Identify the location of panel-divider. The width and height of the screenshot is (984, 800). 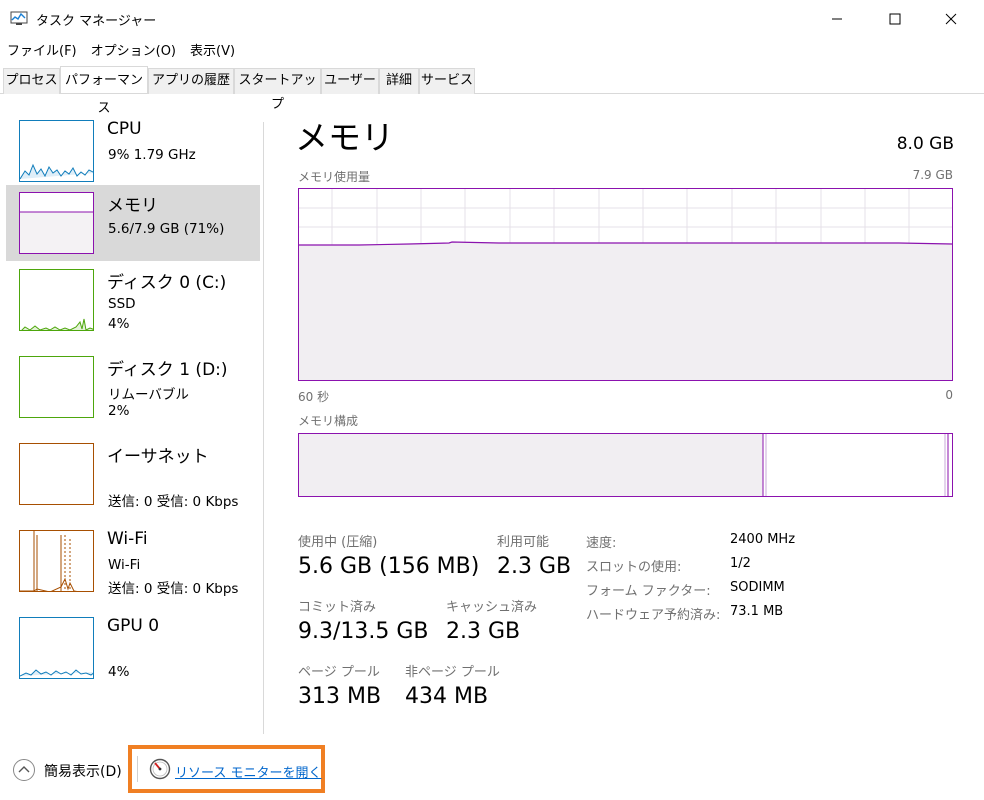
(263, 428).